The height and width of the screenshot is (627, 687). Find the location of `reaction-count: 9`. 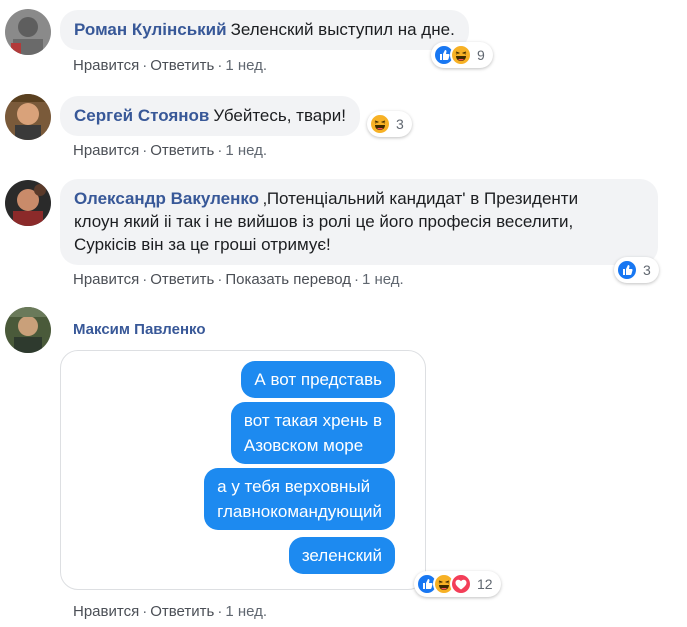

reaction-count: 9 is located at coordinates (481, 55).